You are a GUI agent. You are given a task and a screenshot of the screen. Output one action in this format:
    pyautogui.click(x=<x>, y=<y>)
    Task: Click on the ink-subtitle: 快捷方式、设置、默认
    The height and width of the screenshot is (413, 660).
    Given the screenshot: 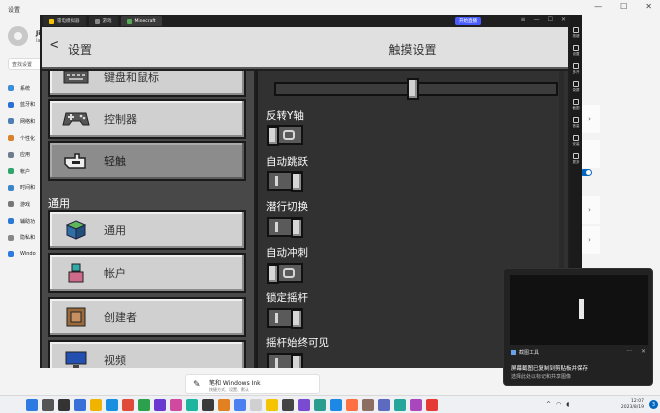 What is the action you would take?
    pyautogui.click(x=229, y=389)
    